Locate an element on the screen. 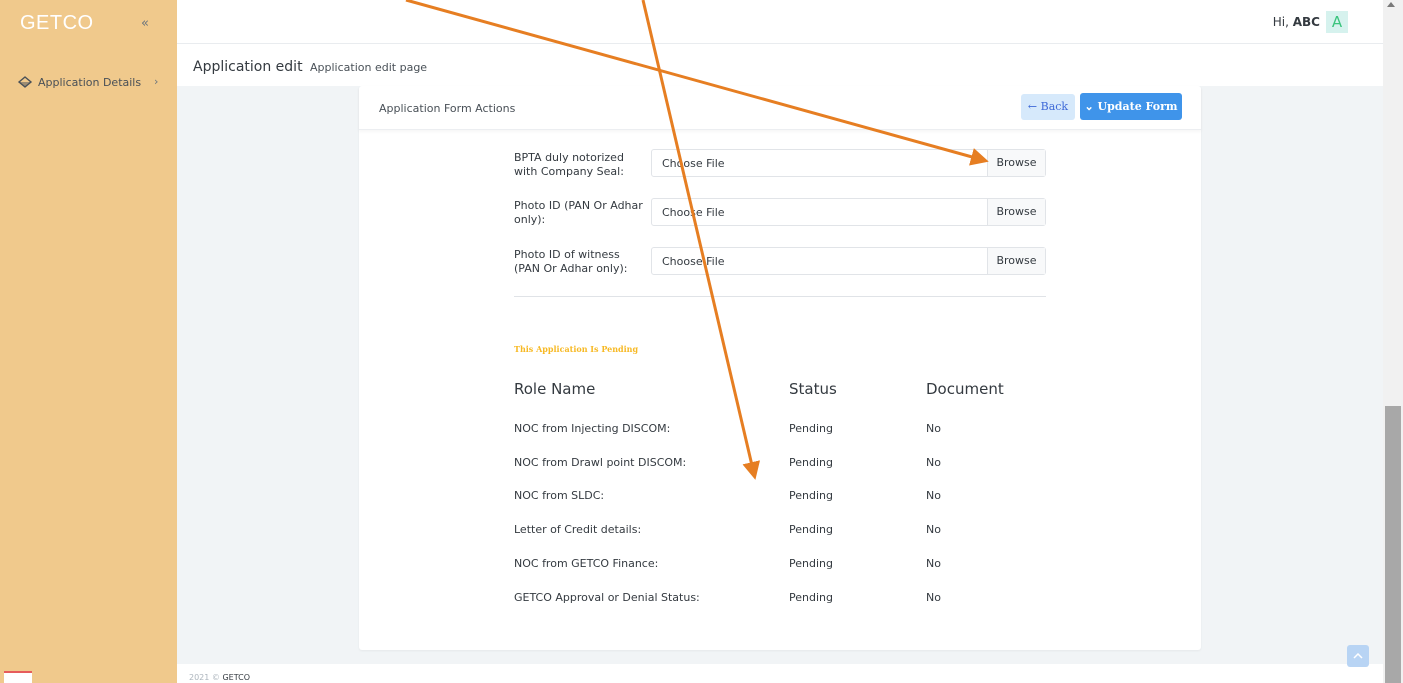 The height and width of the screenshot is (683, 1403). table-row-role: NOC from Injecting DISCOM: is located at coordinates (592, 428).